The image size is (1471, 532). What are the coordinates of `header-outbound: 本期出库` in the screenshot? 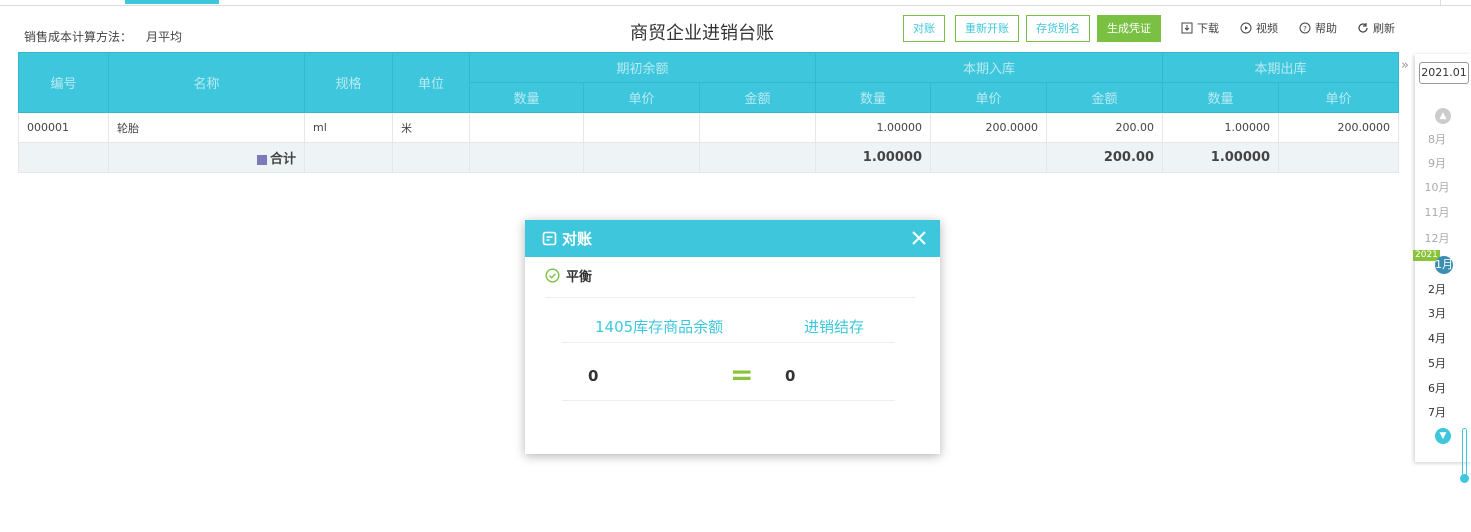 It's located at (1280, 67).